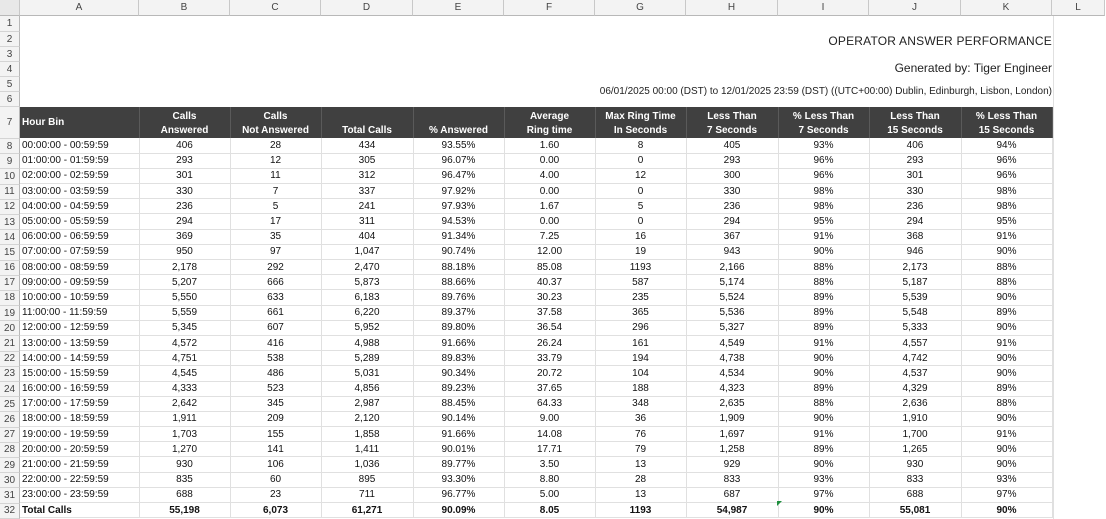 The width and height of the screenshot is (1106, 519). I want to click on table-cell: 08:00:00 - 08:59:59, so click(80, 267).